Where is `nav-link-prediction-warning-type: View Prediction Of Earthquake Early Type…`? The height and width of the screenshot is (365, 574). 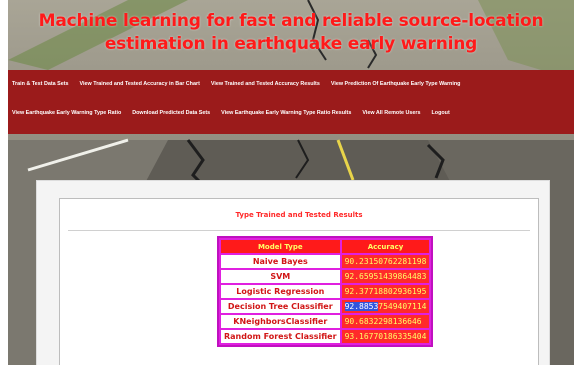 nav-link-prediction-warning-type: View Prediction Of Earthquake Early Type… is located at coordinates (396, 84).